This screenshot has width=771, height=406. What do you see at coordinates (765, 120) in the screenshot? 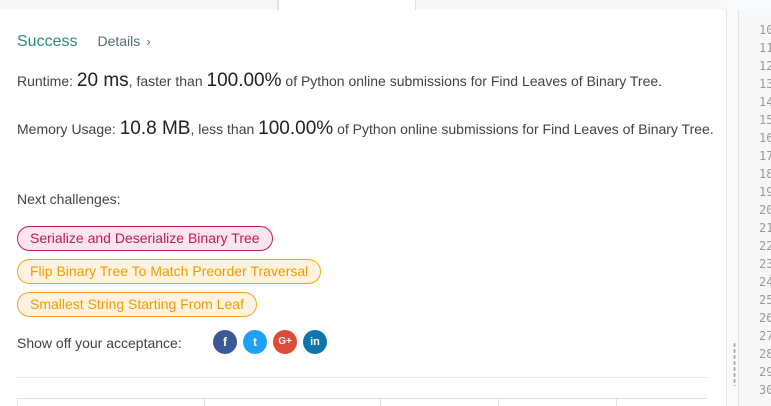
I see `line-number: 15` at bounding box center [765, 120].